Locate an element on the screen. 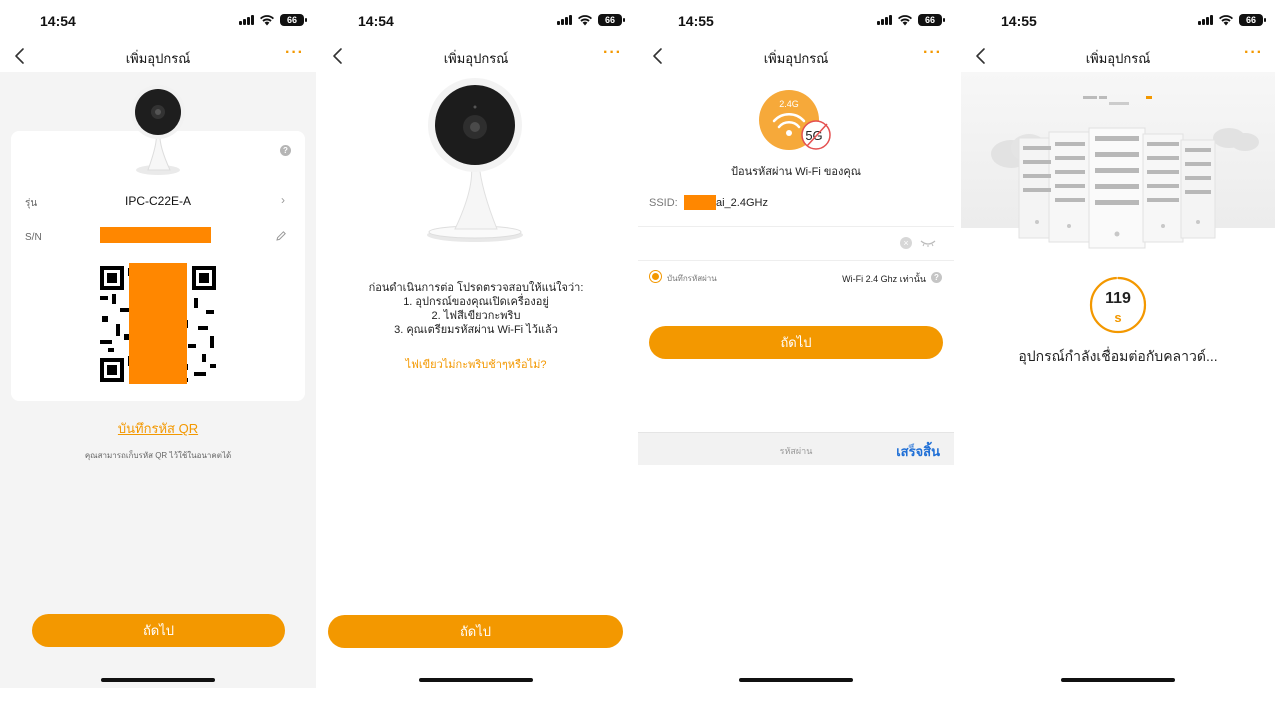 The image size is (1275, 705). clear-icon: × is located at coordinates (906, 243).